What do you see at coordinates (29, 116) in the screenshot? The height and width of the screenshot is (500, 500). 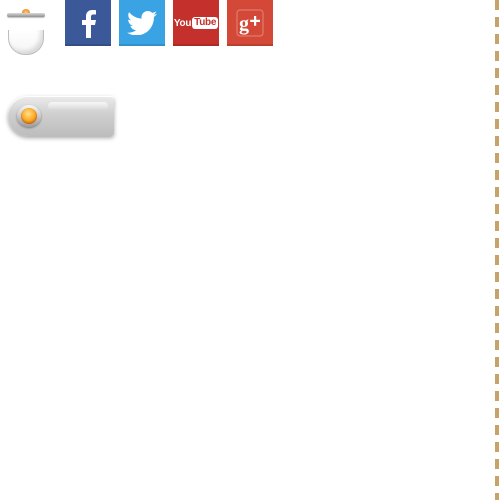 I see `toggle-knob-icon` at bounding box center [29, 116].